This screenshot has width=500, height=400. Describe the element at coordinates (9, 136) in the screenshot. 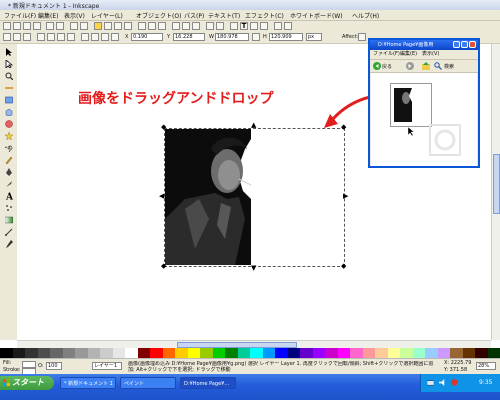

I see `star-tool-icon` at that location.